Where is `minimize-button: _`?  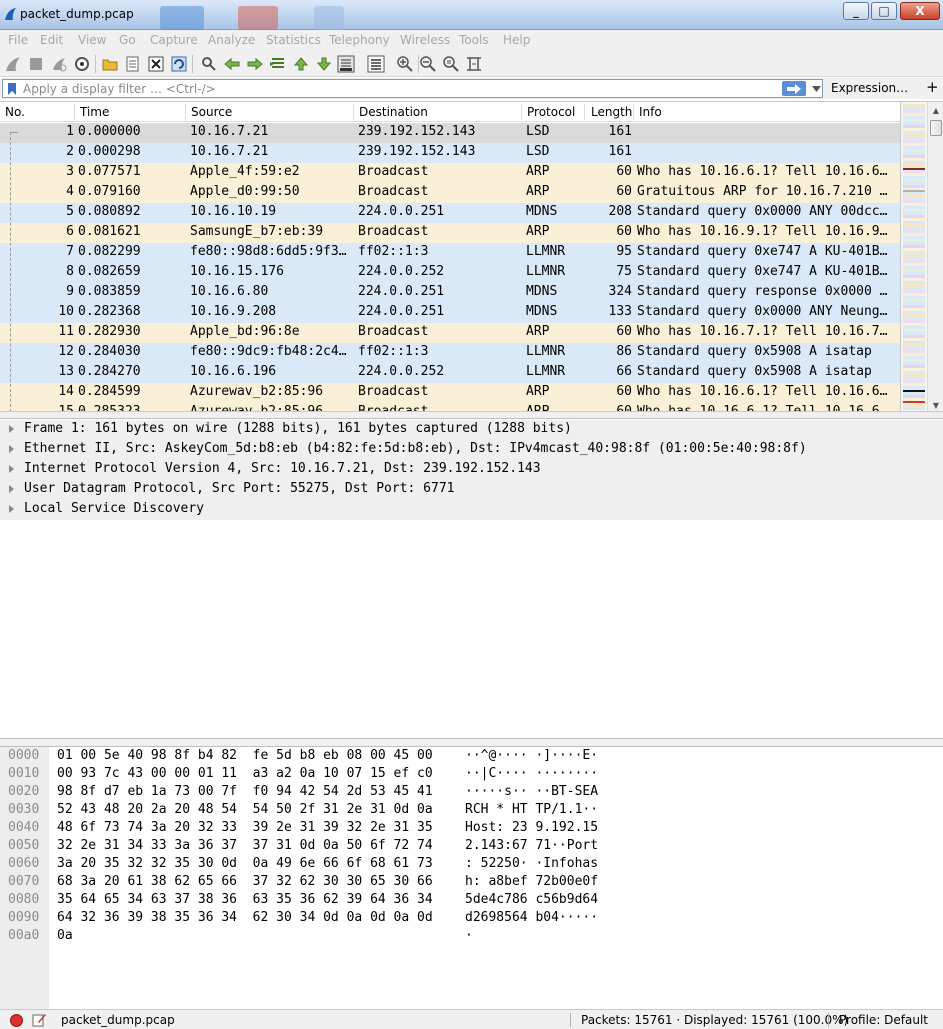
minimize-button: _ is located at coordinates (856, 11).